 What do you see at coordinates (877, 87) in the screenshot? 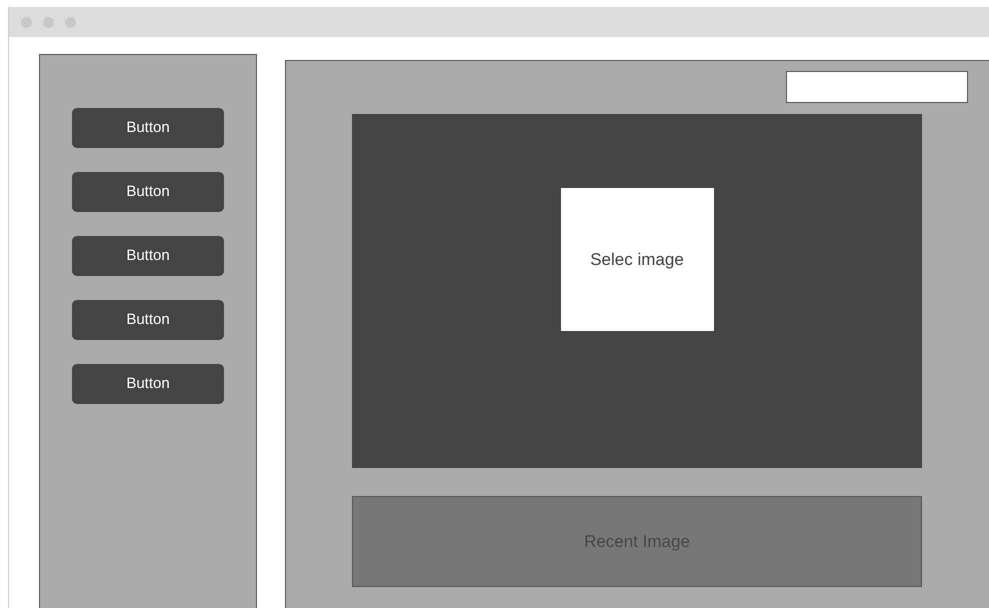
I see `search-field` at bounding box center [877, 87].